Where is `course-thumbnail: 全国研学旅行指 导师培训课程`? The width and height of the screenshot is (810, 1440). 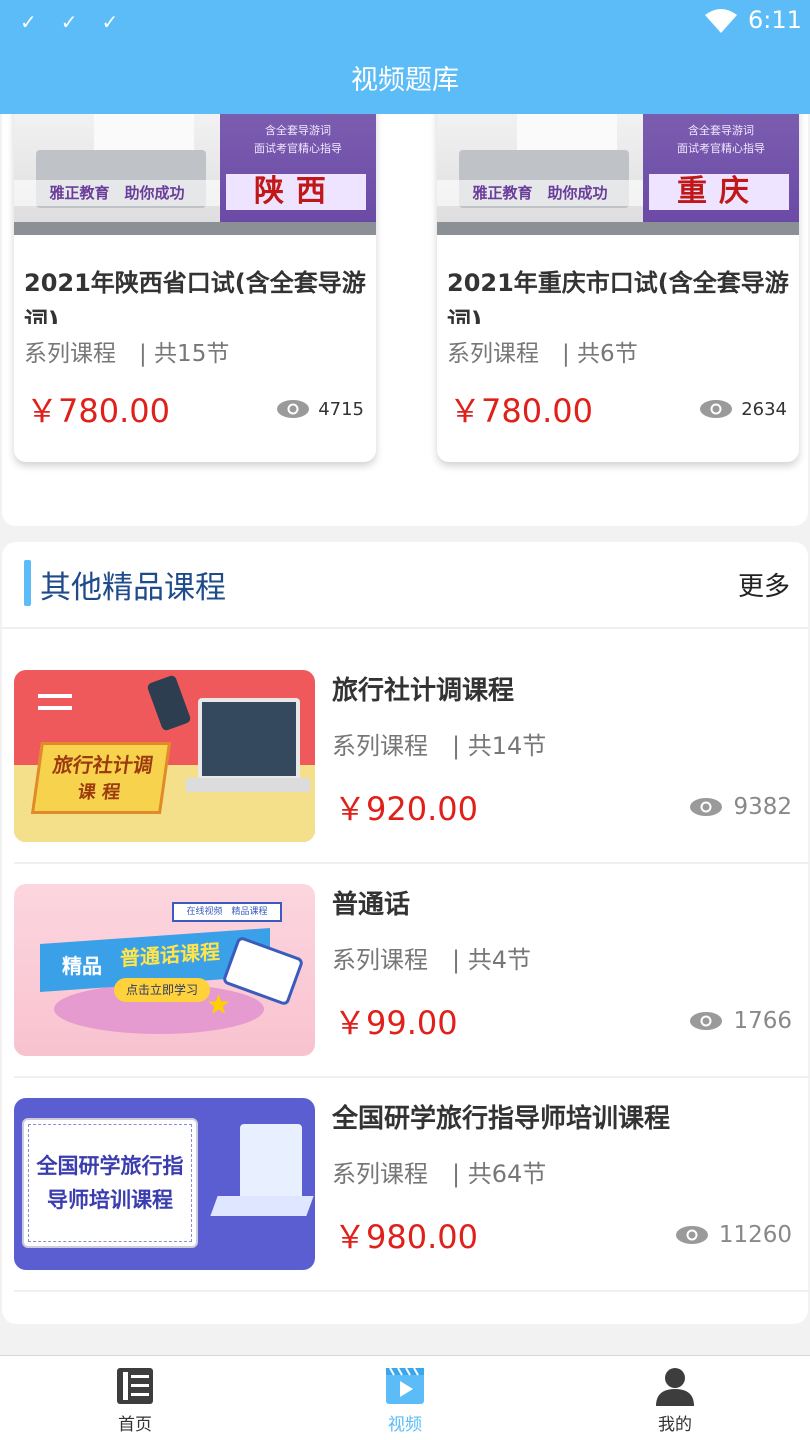
course-thumbnail: 全国研学旅行指 导师培训课程 is located at coordinates (164, 1184).